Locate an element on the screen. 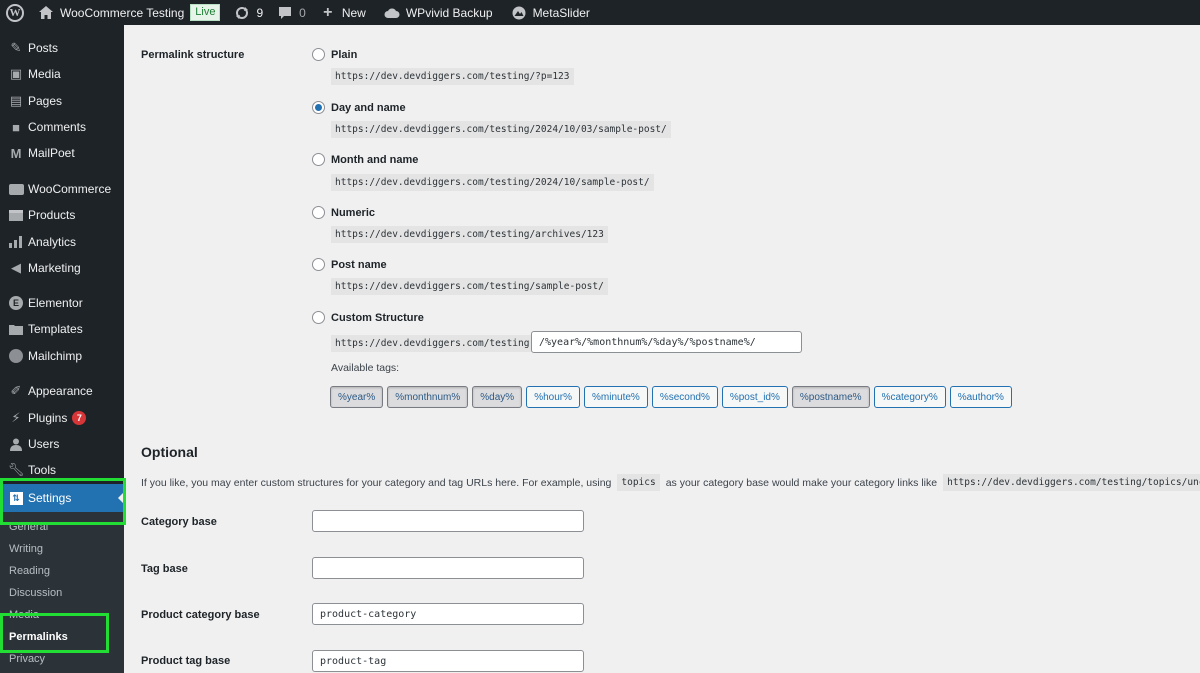  sidebar-item-label: Templates is located at coordinates (55, 329).